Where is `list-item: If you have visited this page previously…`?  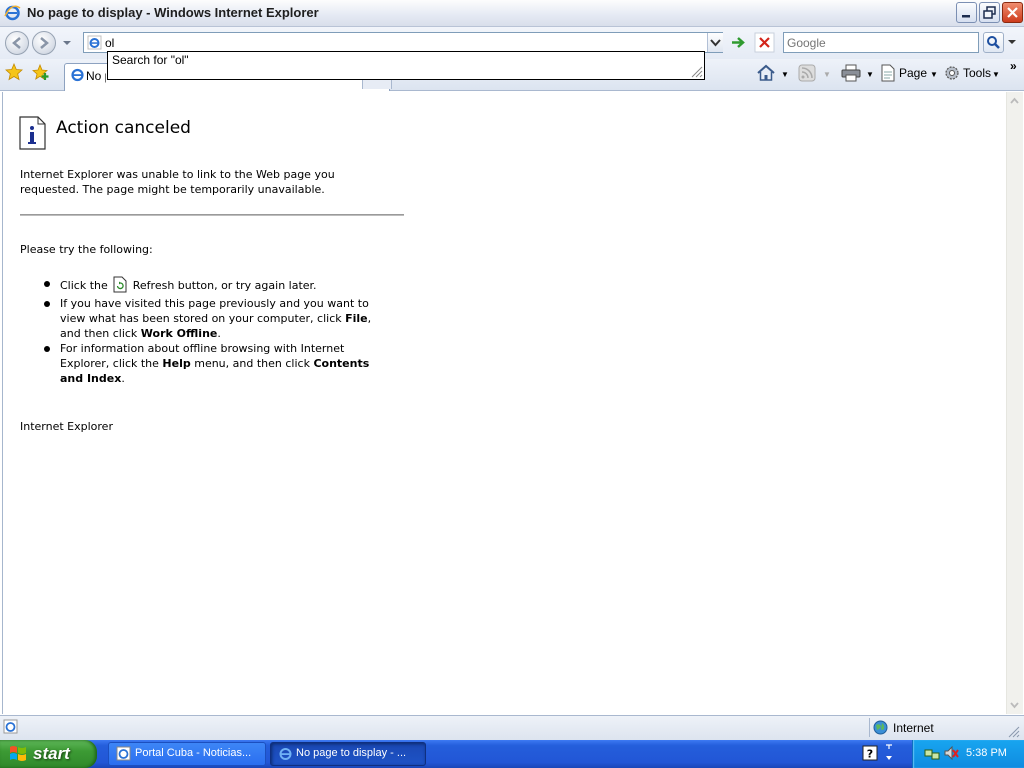 list-item: If you have visited this page previously… is located at coordinates (226, 318).